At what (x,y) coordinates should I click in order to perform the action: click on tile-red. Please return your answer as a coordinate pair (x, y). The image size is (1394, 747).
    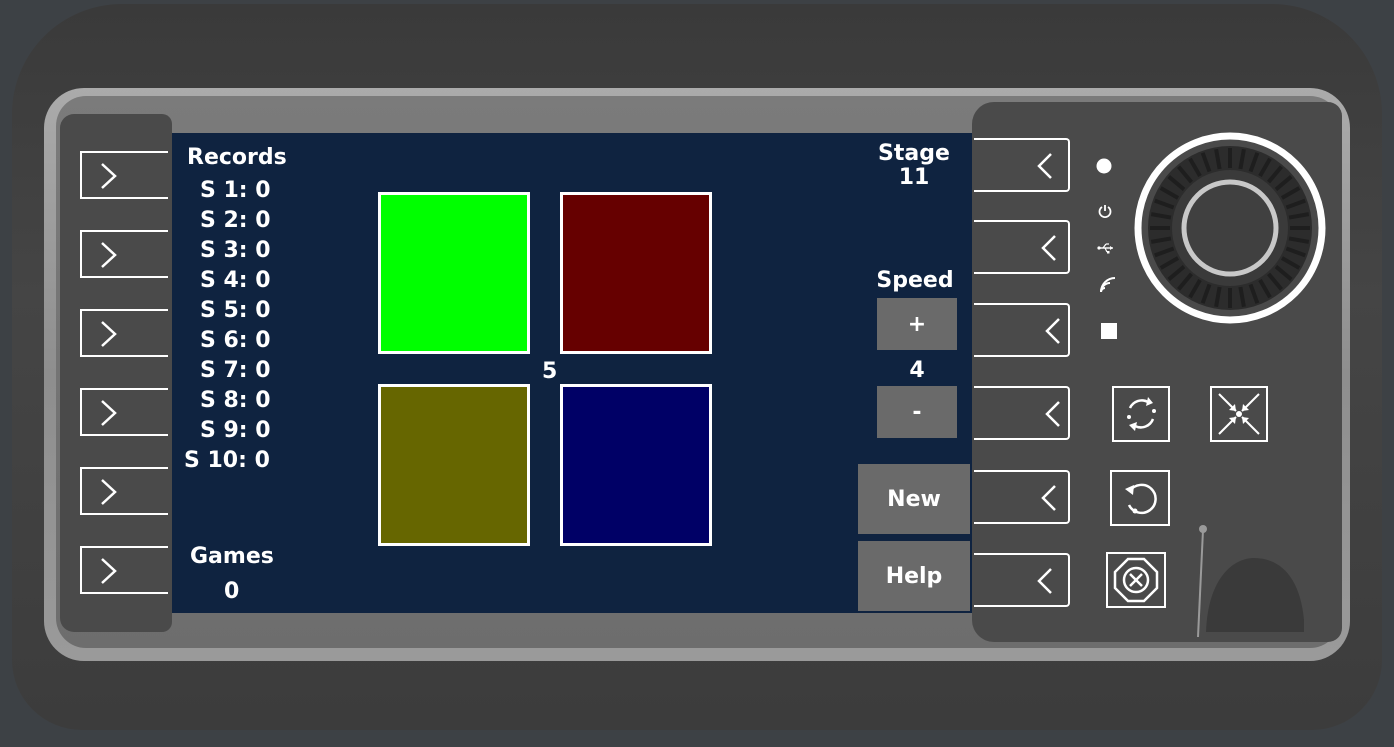
    Looking at the image, I should click on (636, 273).